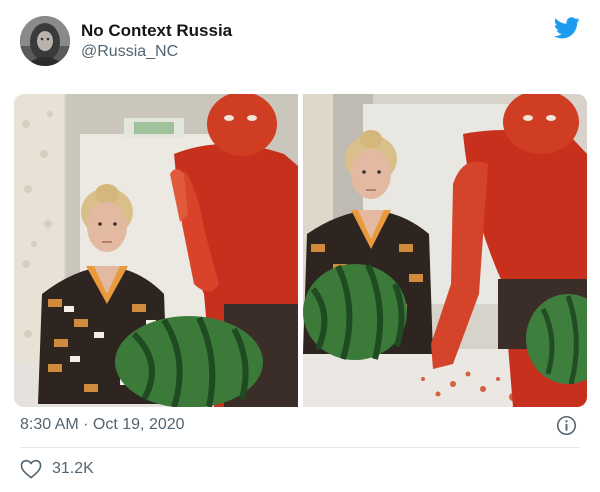  I want to click on avatar, so click(45, 41).